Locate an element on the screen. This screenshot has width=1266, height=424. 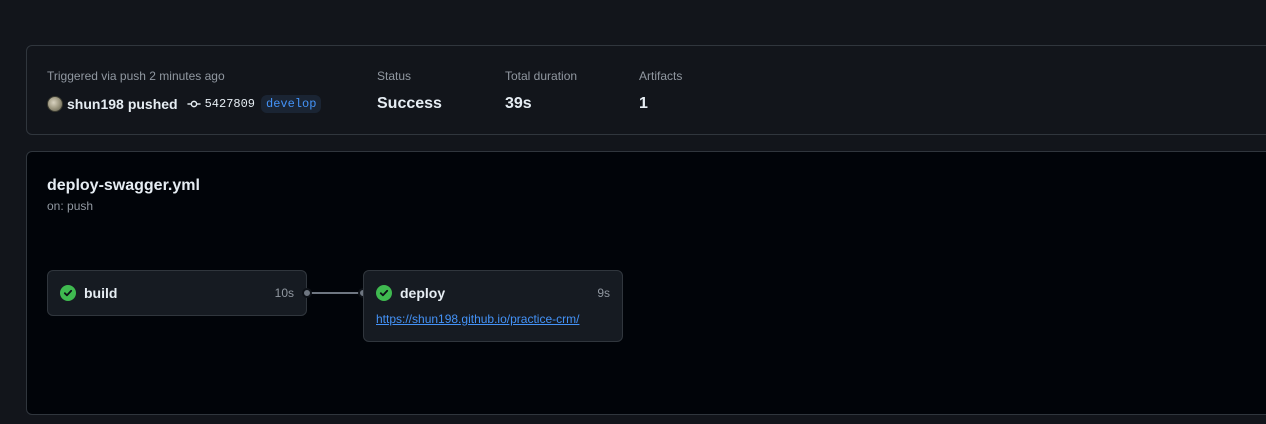
deployment-url-link: https://shun198.github.io/practice-crm/ is located at coordinates (477, 319).